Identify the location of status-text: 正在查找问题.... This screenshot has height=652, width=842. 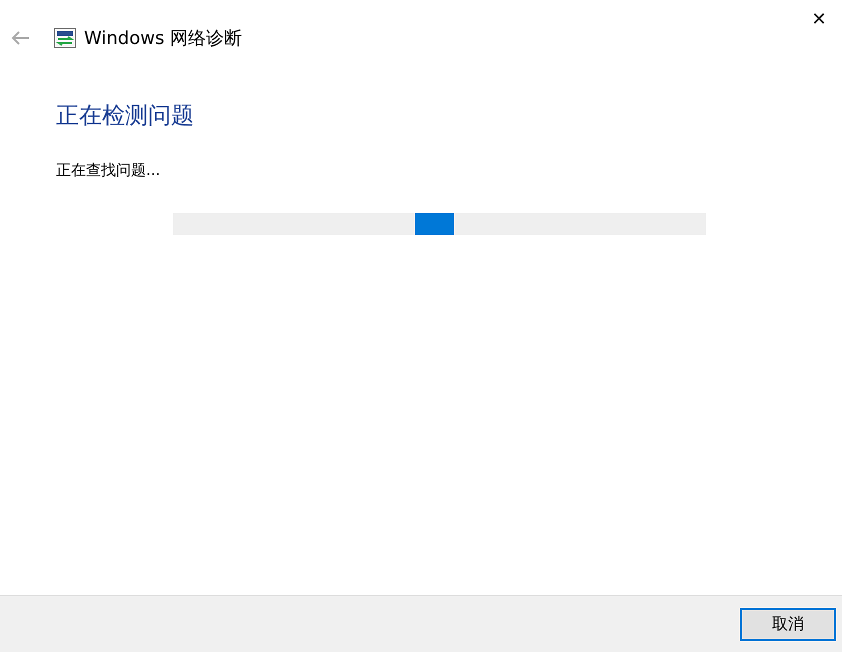
(109, 170).